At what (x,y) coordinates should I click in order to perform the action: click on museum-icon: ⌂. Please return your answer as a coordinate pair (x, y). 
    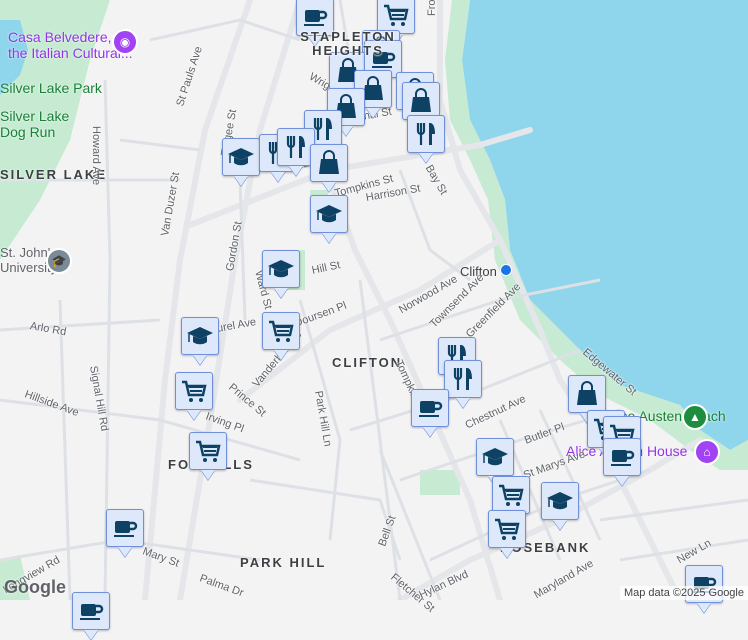
    Looking at the image, I should click on (707, 452).